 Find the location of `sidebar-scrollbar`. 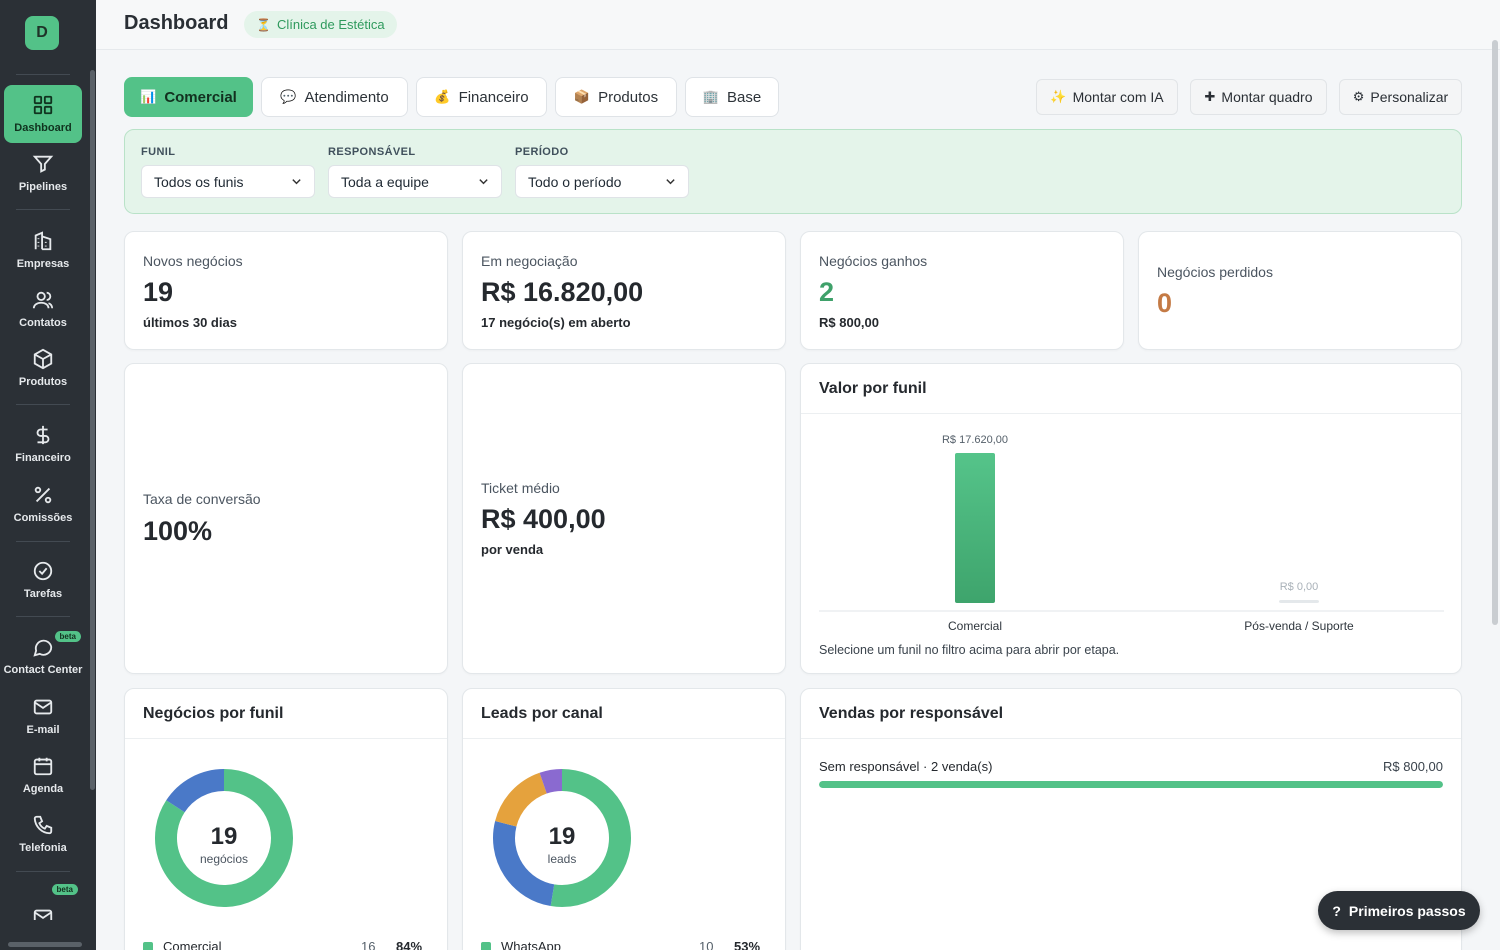

sidebar-scrollbar is located at coordinates (92, 430).